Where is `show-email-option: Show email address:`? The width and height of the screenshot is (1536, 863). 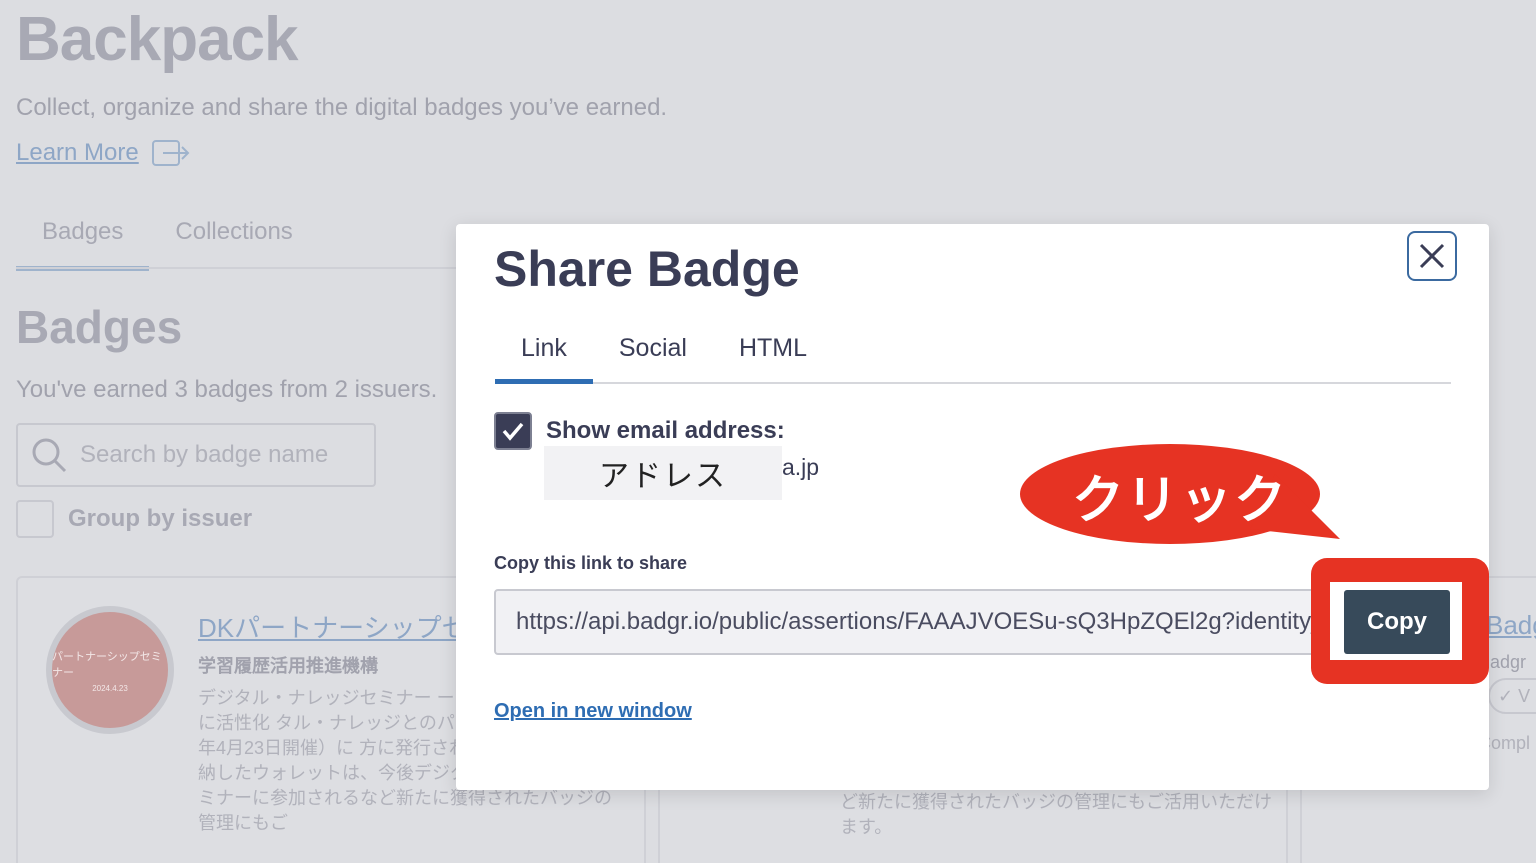 show-email-option: Show email address: is located at coordinates (639, 431).